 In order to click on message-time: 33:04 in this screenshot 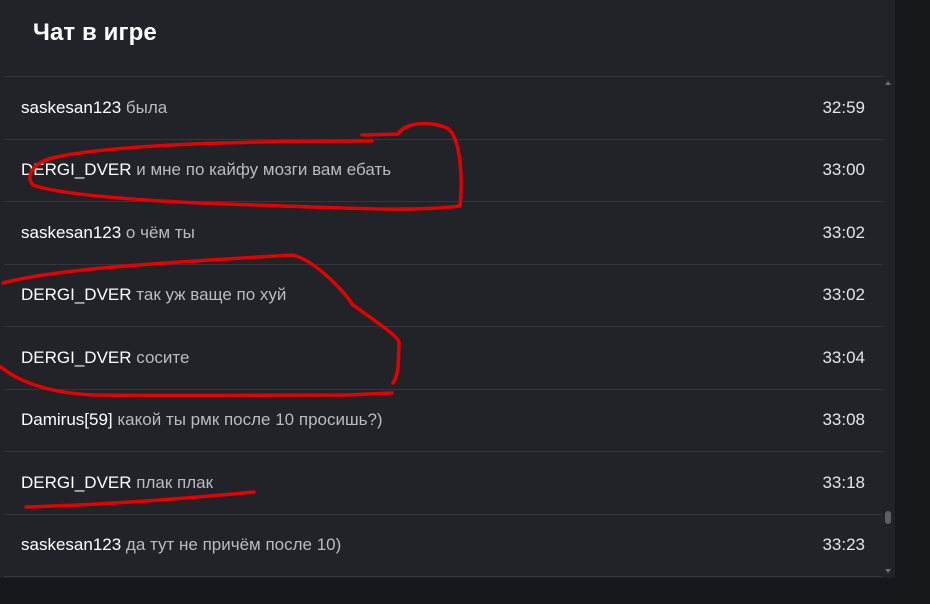, I will do `click(843, 357)`.